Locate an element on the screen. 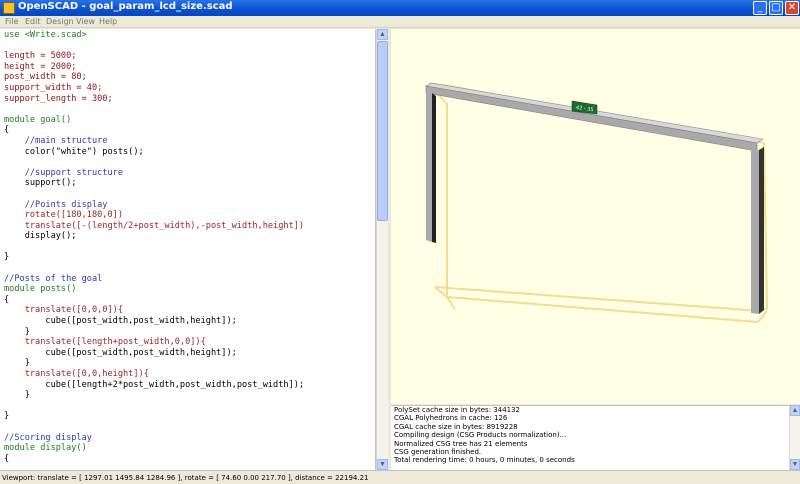 Image resolution: width=800 pixels, height=484 pixels. code-line: module display() is located at coordinates (154, 448).